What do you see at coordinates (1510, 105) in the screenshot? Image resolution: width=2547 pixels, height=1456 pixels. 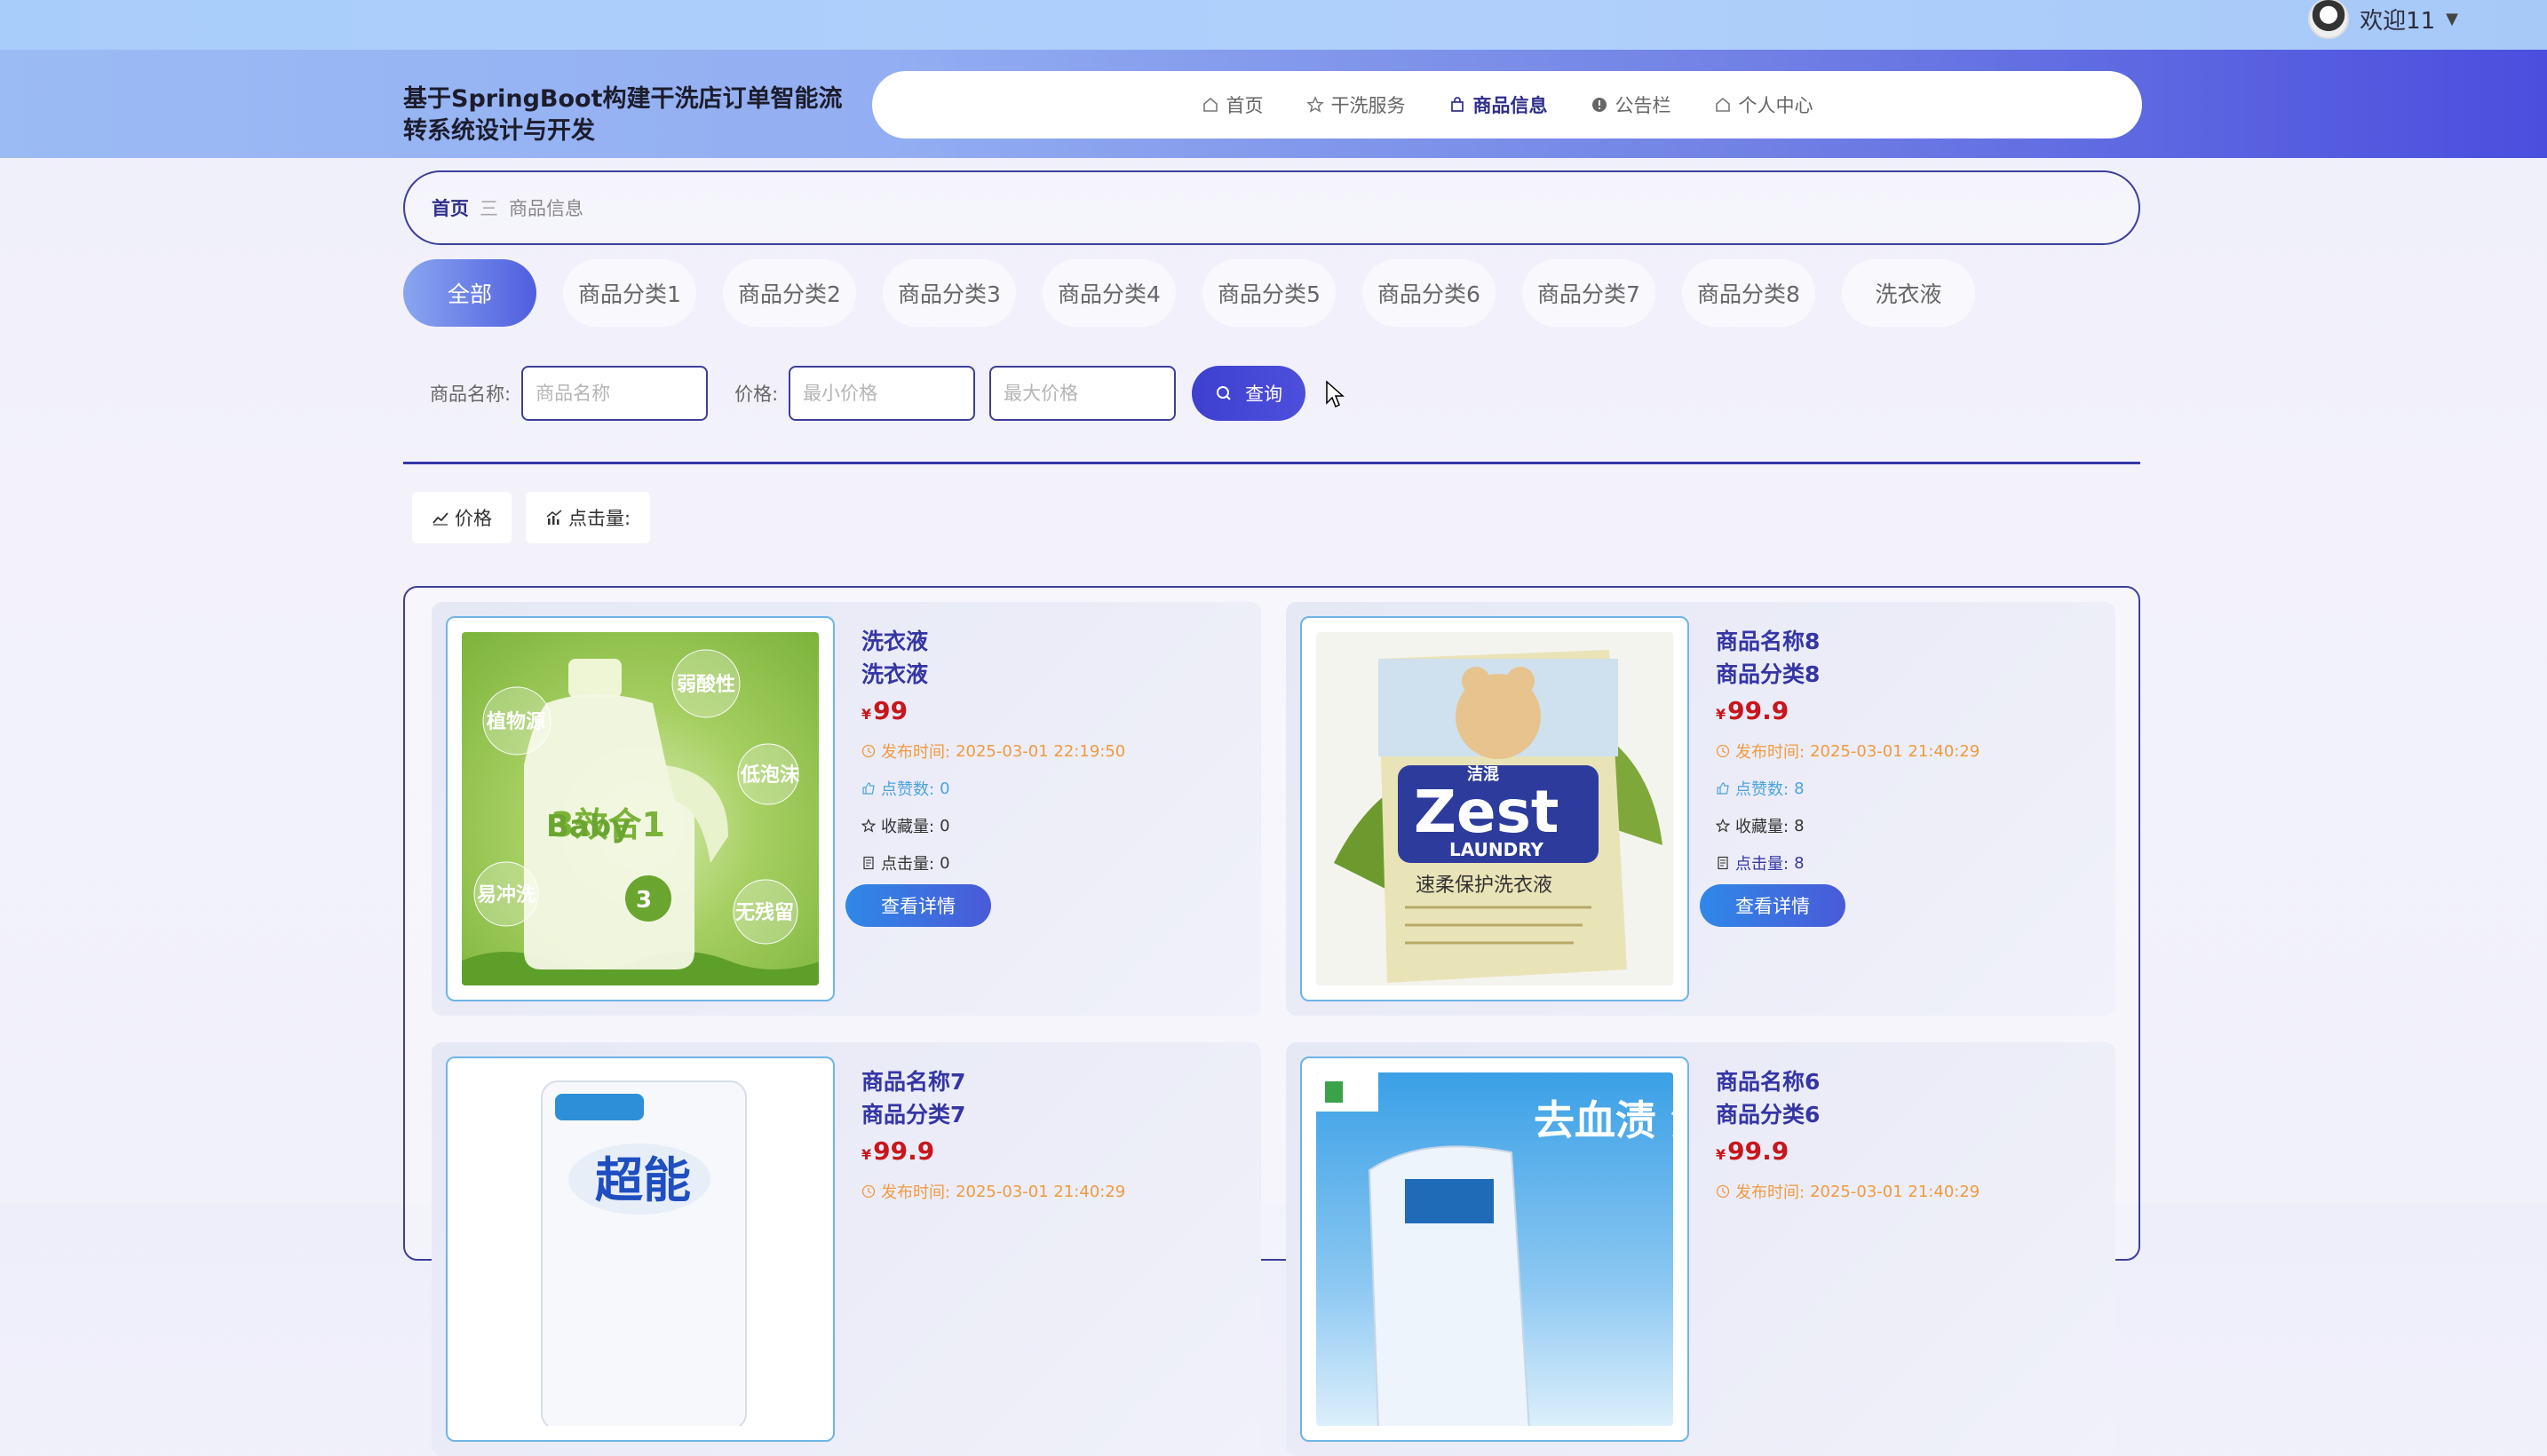 I see `nav-label: 商品信息` at bounding box center [1510, 105].